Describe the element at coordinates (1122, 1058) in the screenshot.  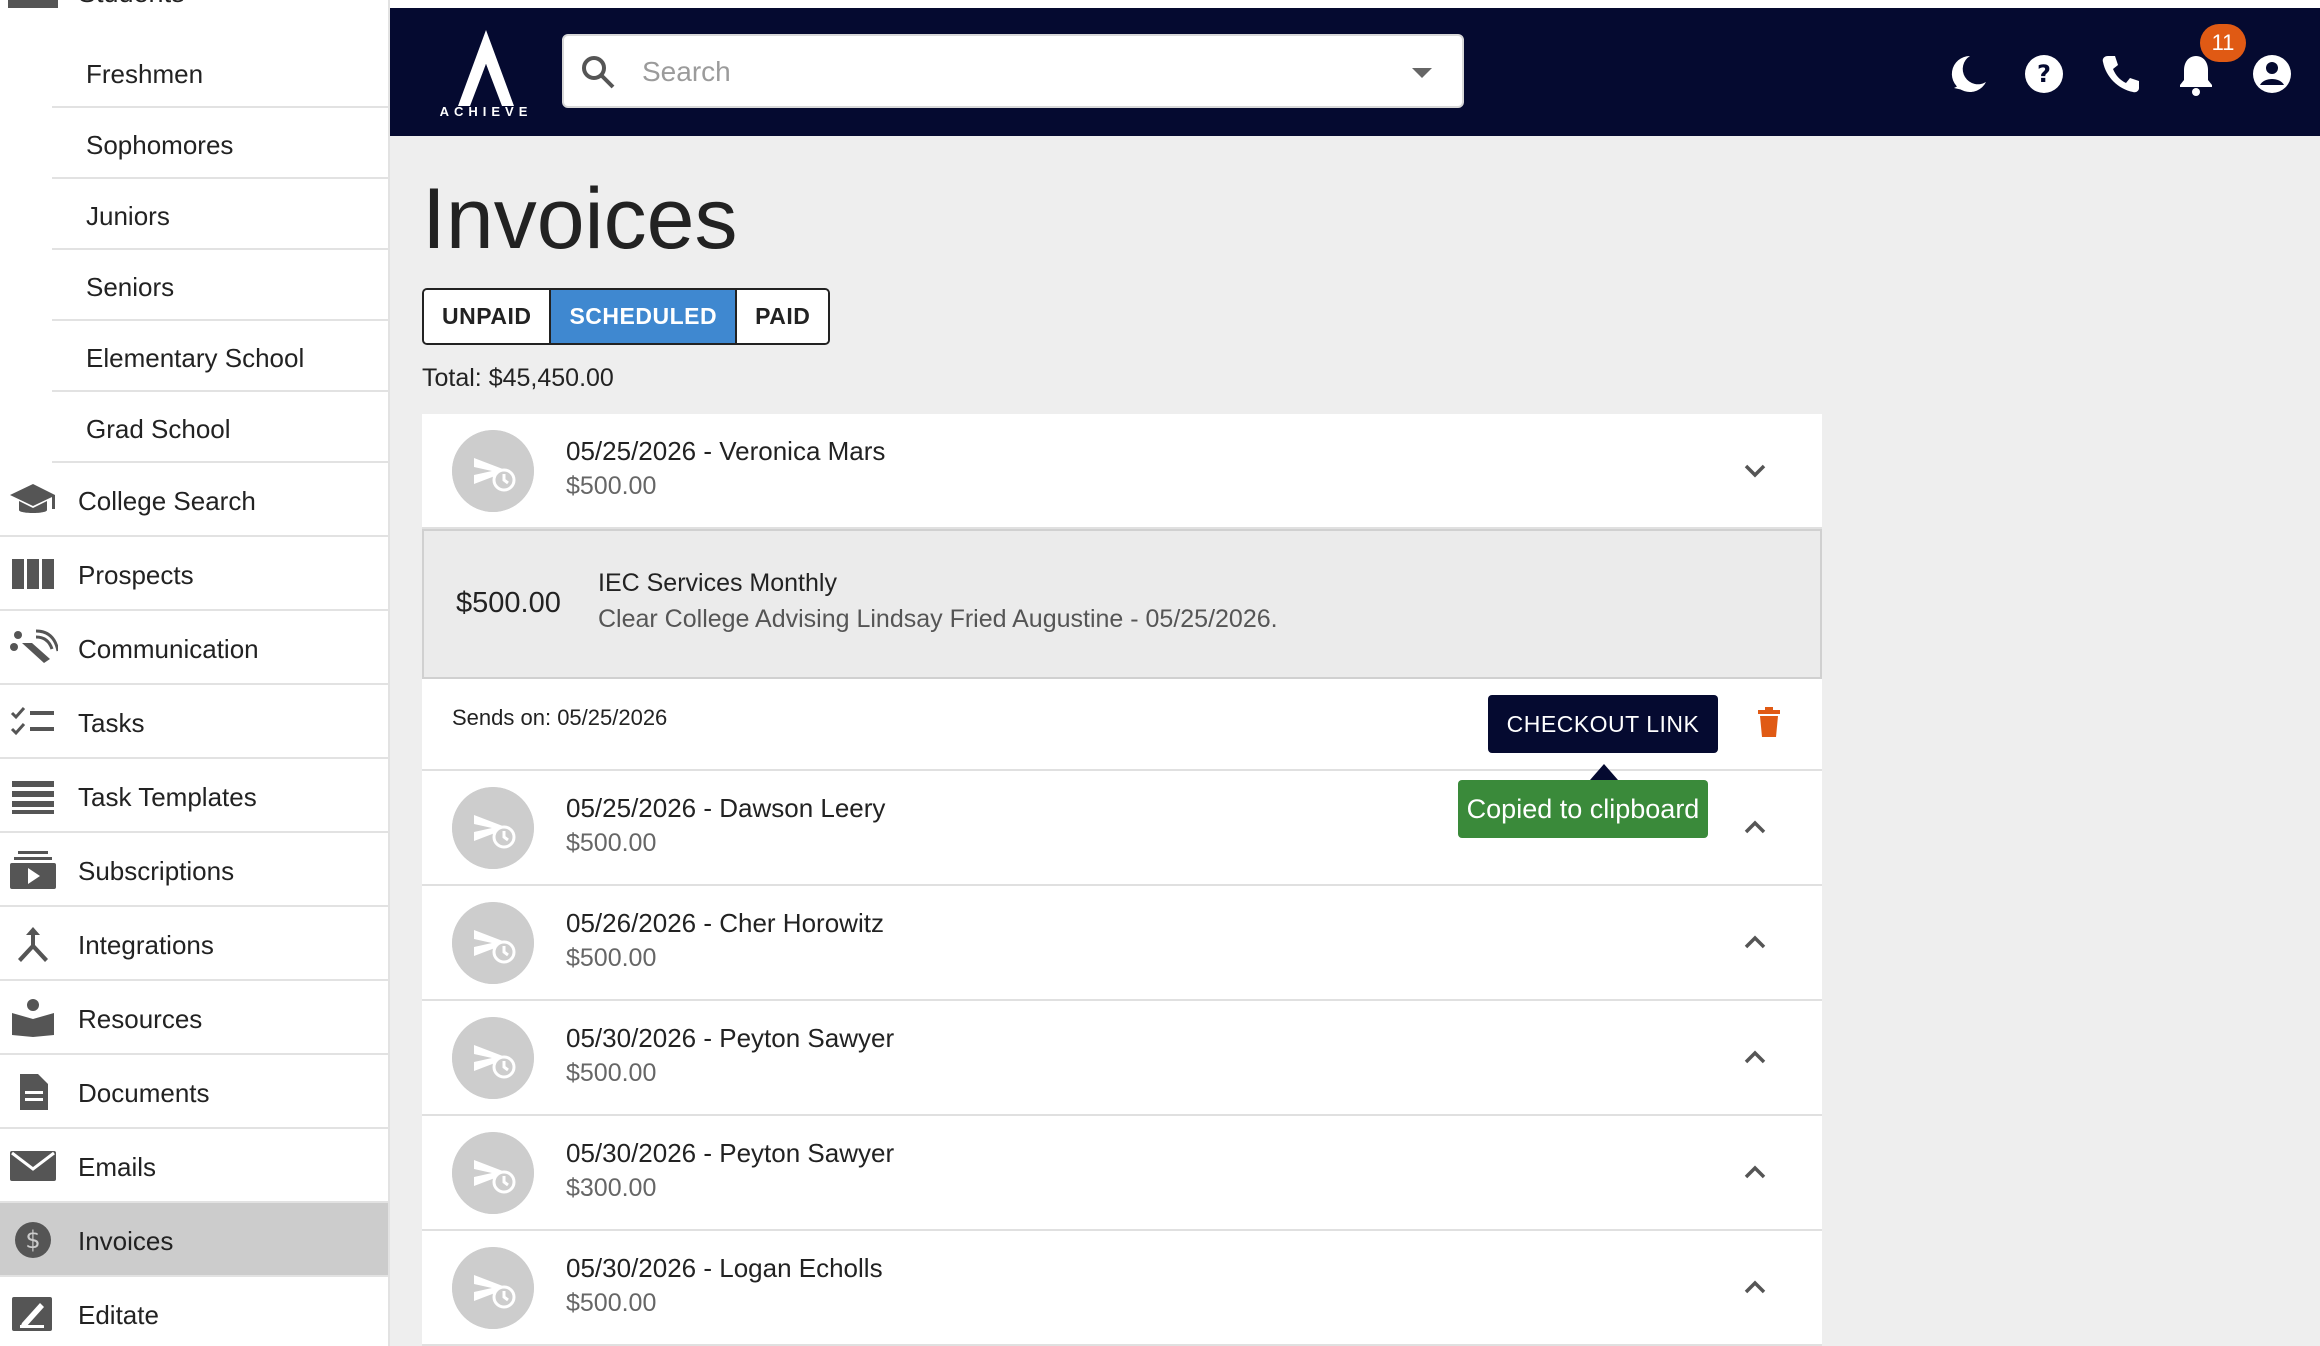
I see `invoice-row: 05/30/2026 - Peyton Sawyer $500.00` at that location.